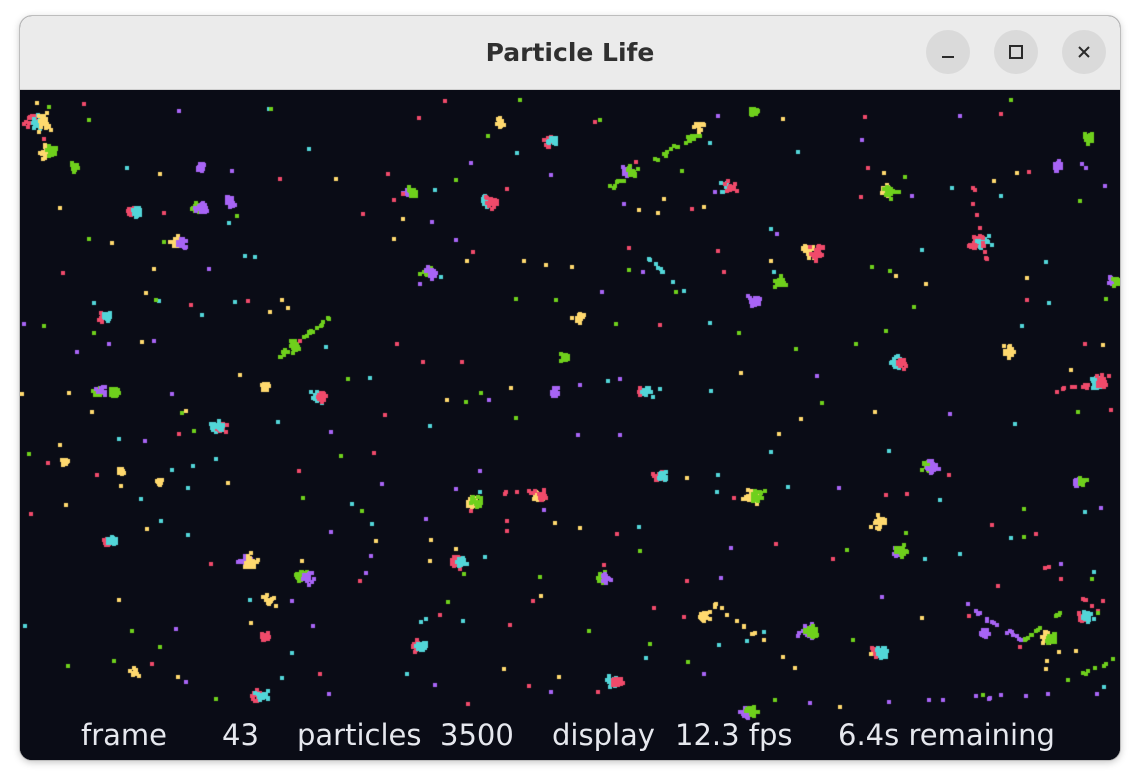  I want to click on frame-label: frame, so click(124, 735).